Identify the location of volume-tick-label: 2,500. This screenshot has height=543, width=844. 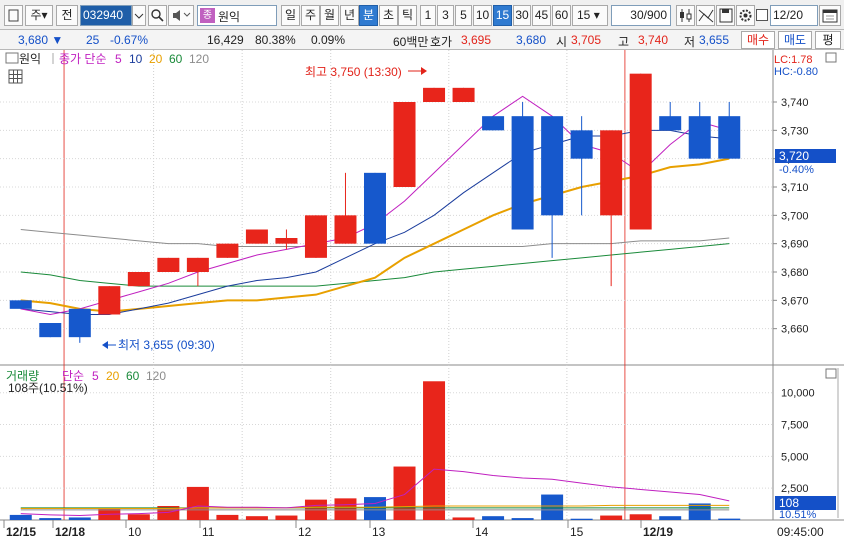
(795, 489).